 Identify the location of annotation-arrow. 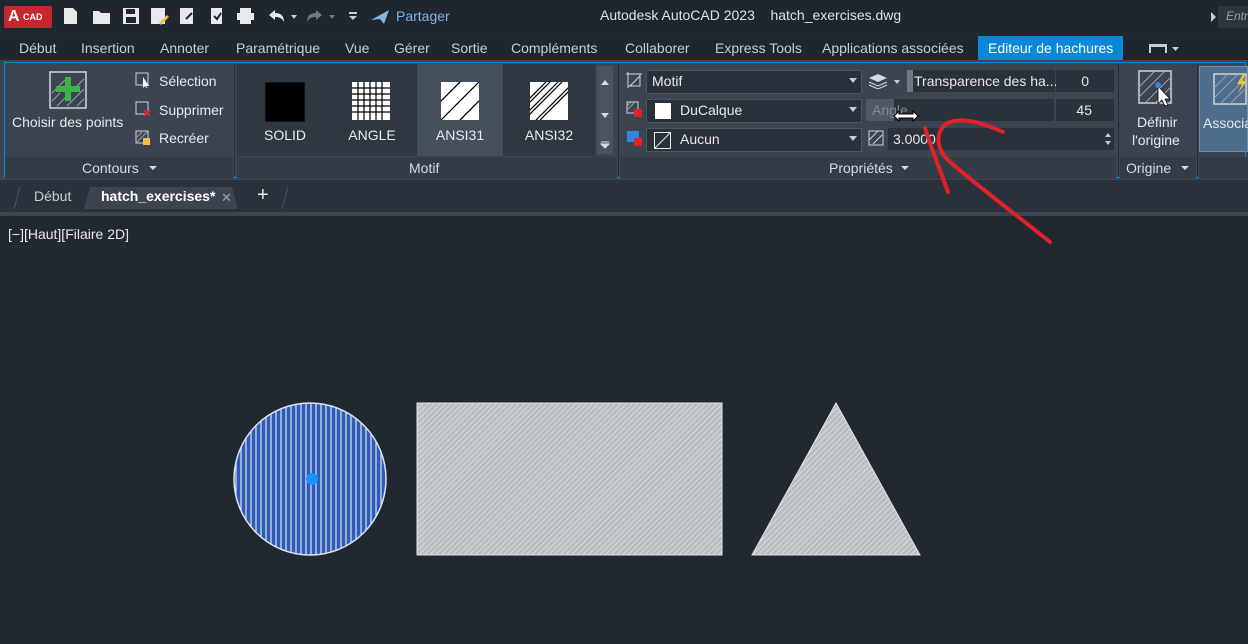
(987, 181).